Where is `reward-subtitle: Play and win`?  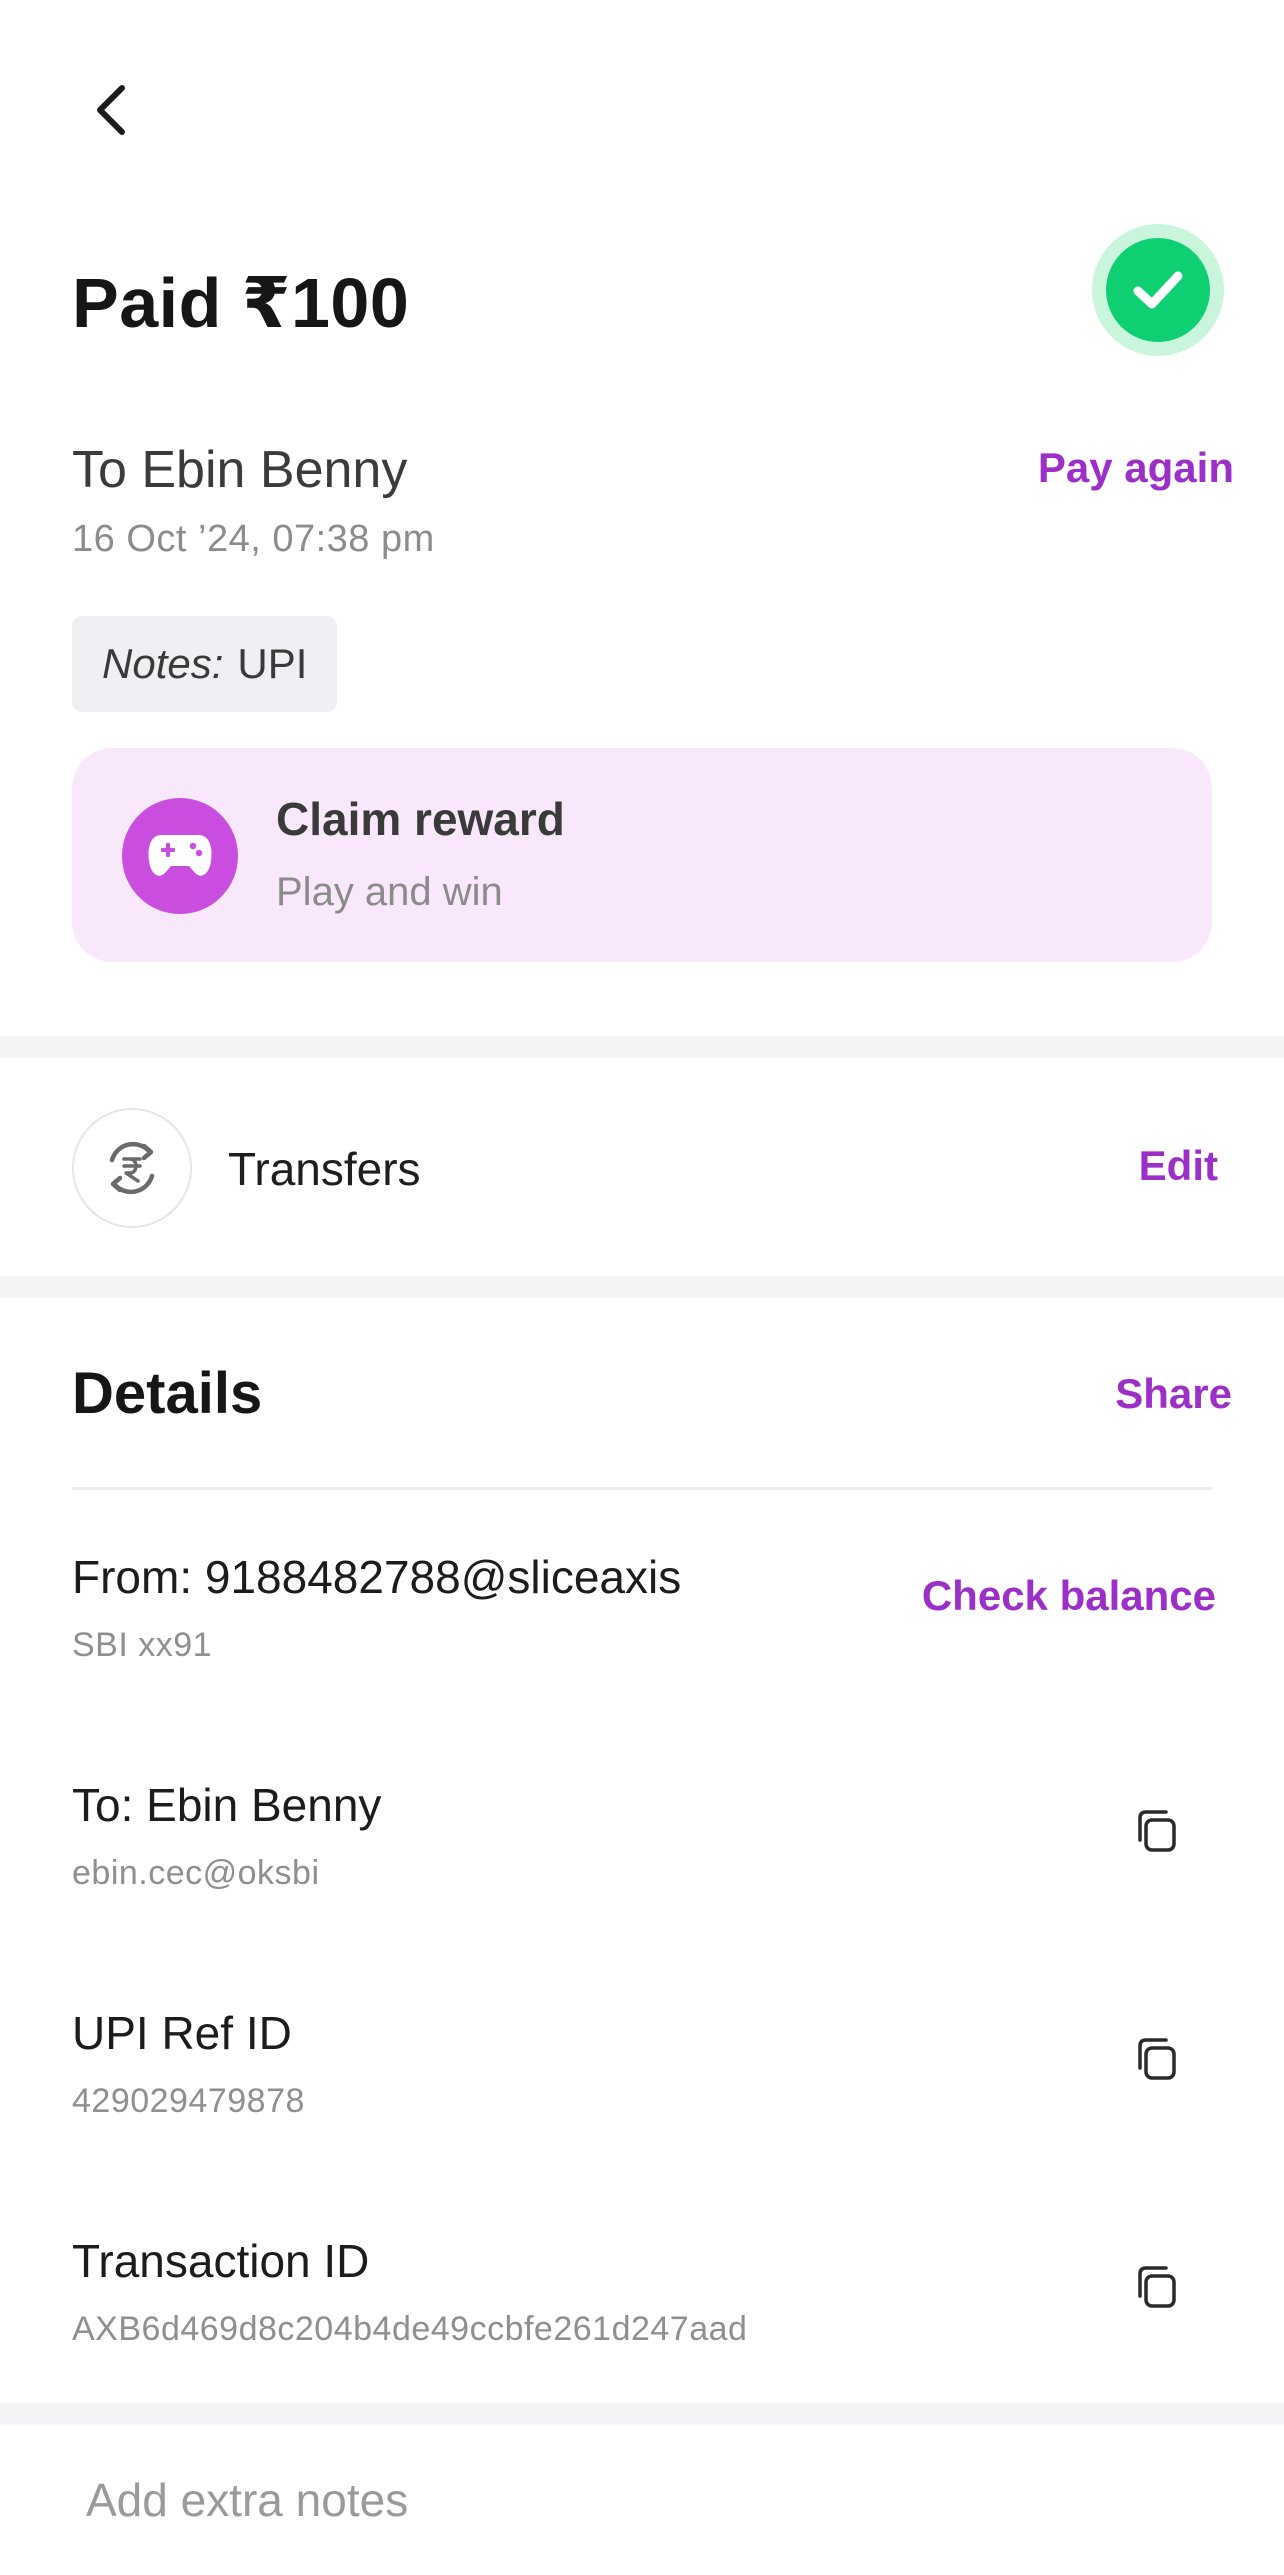 reward-subtitle: Play and win is located at coordinates (389, 892).